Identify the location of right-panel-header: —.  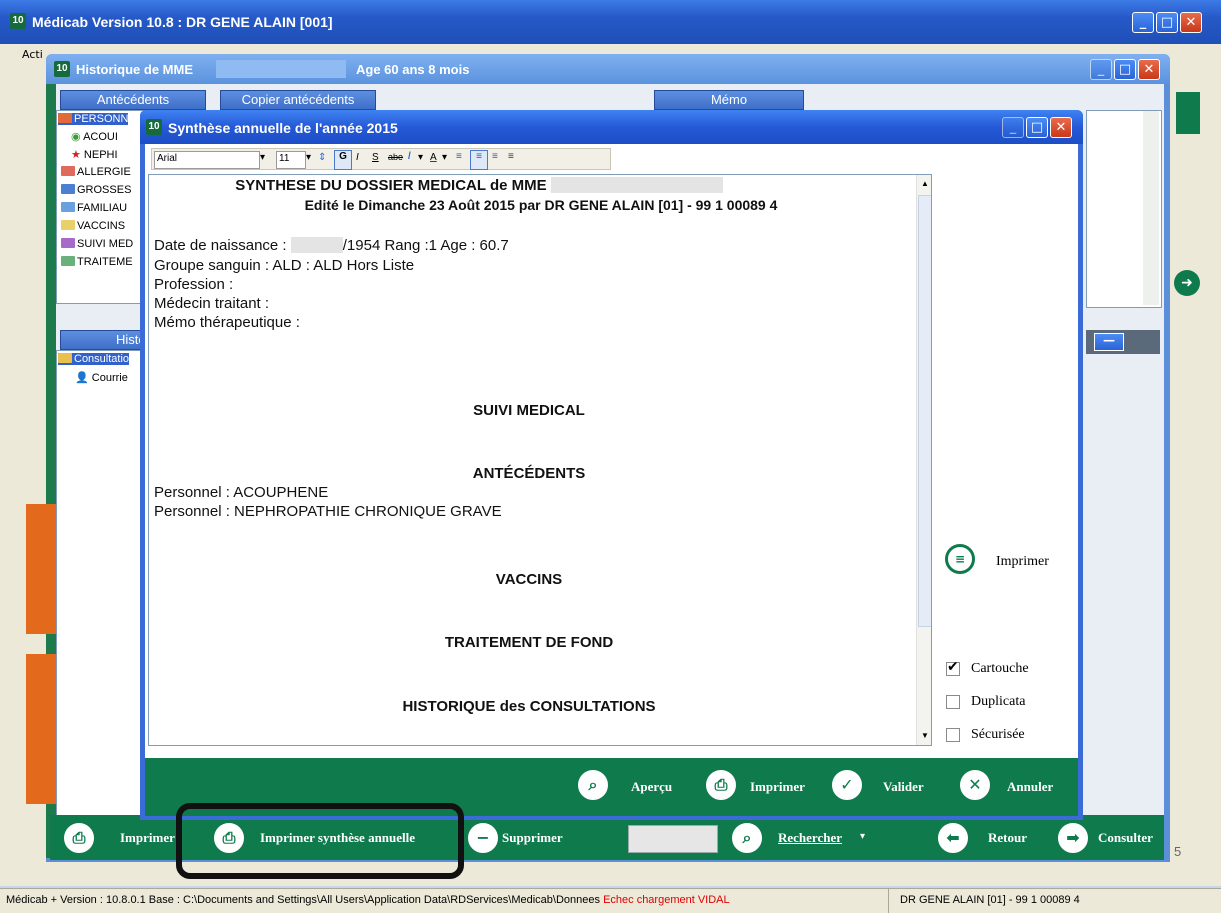
(1123, 342).